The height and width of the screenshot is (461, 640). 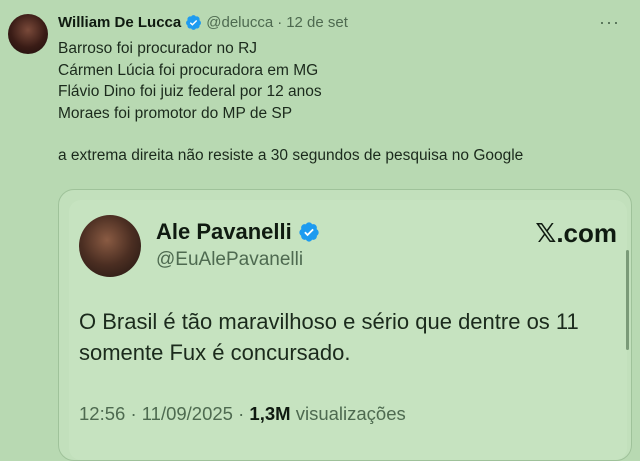 What do you see at coordinates (224, 232) in the screenshot?
I see `quoted-author-name: Ale Pavanelli` at bounding box center [224, 232].